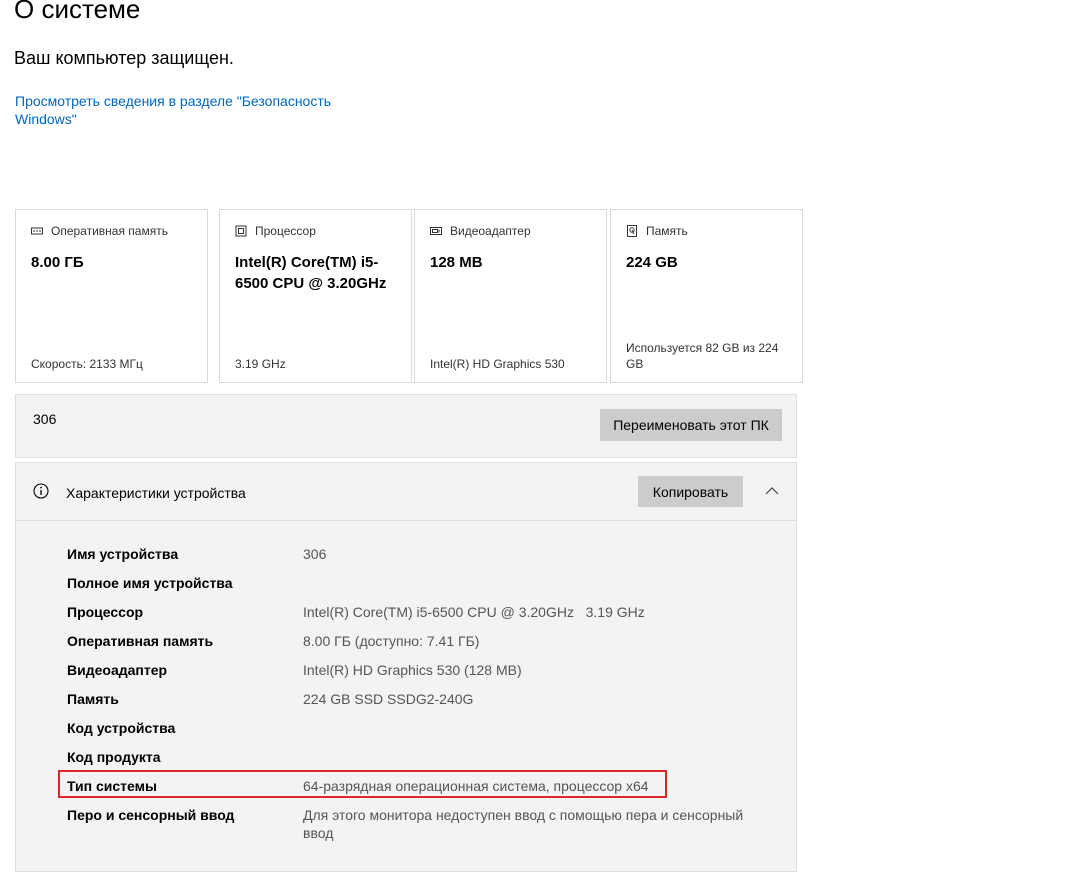 The image size is (1088, 872). What do you see at coordinates (406, 492) in the screenshot?
I see `specs-header: Характеристики устройства Копировать` at bounding box center [406, 492].